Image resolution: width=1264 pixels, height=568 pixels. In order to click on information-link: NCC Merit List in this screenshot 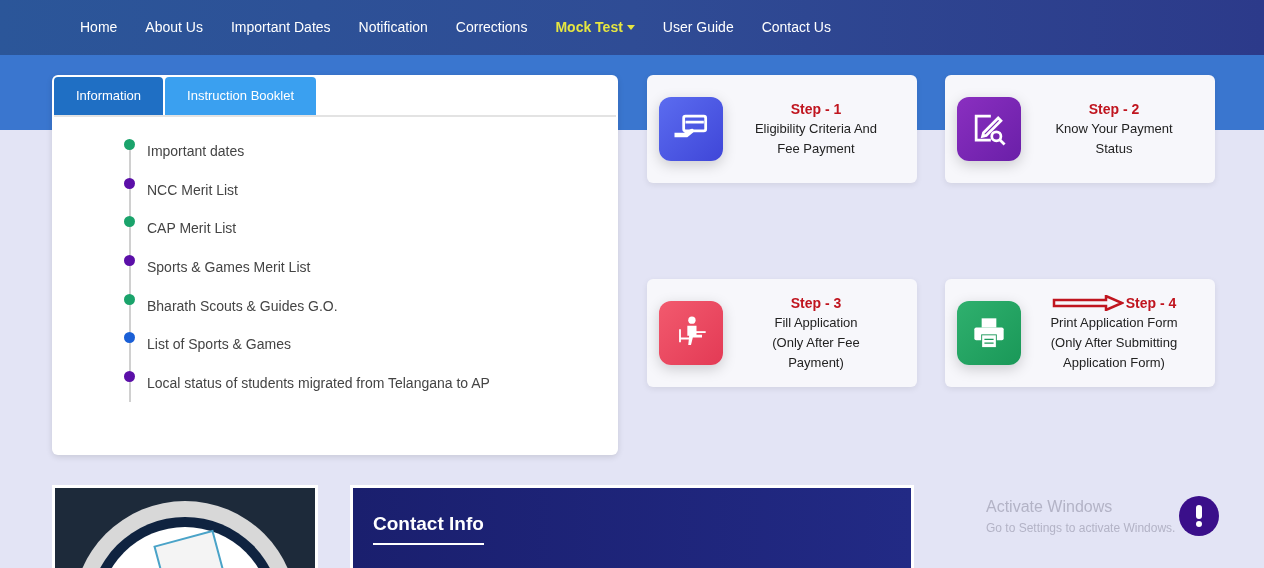, I will do `click(192, 190)`.